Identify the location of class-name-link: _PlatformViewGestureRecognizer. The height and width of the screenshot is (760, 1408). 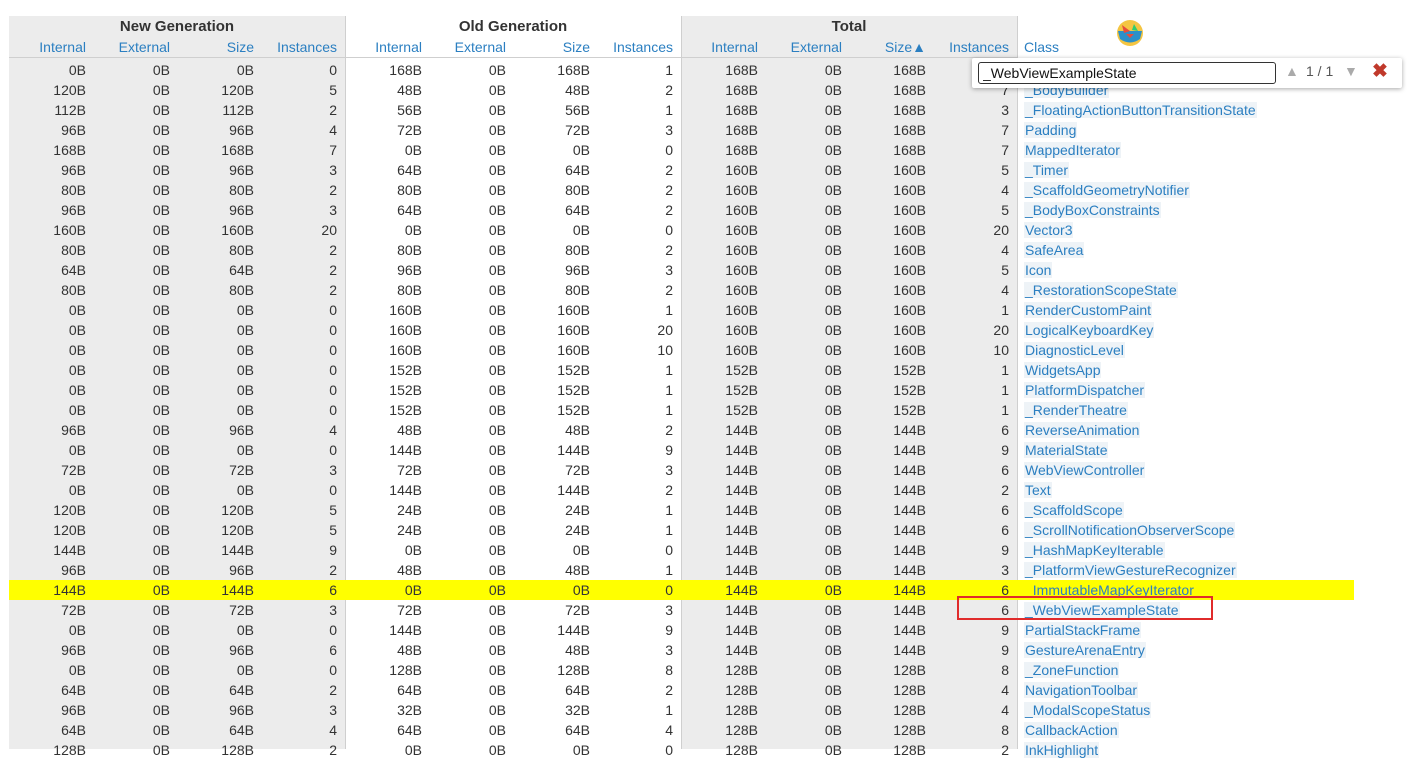
(1130, 570).